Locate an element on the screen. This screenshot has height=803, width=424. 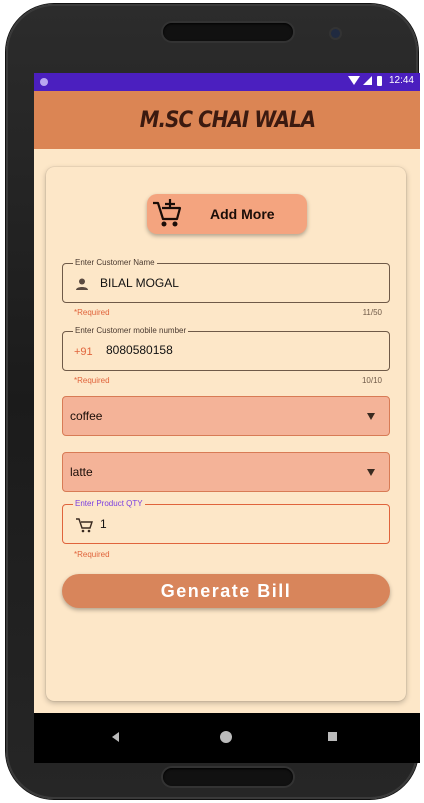
customer-name-field: Enter Customer Name BILAL MOGAL is located at coordinates (226, 280).